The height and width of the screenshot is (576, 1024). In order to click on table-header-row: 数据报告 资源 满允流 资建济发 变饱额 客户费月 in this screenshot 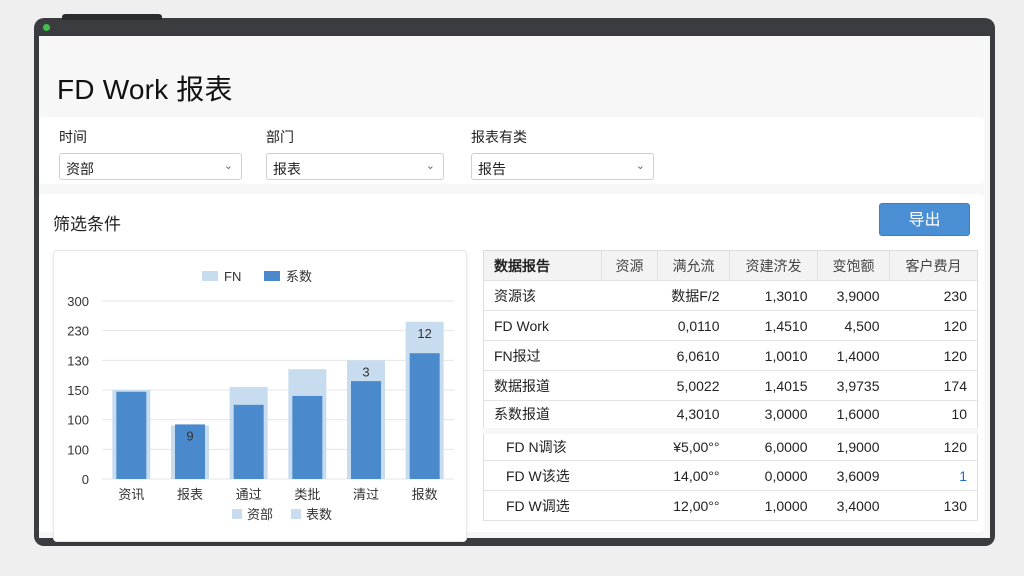, I will do `click(730, 265)`.